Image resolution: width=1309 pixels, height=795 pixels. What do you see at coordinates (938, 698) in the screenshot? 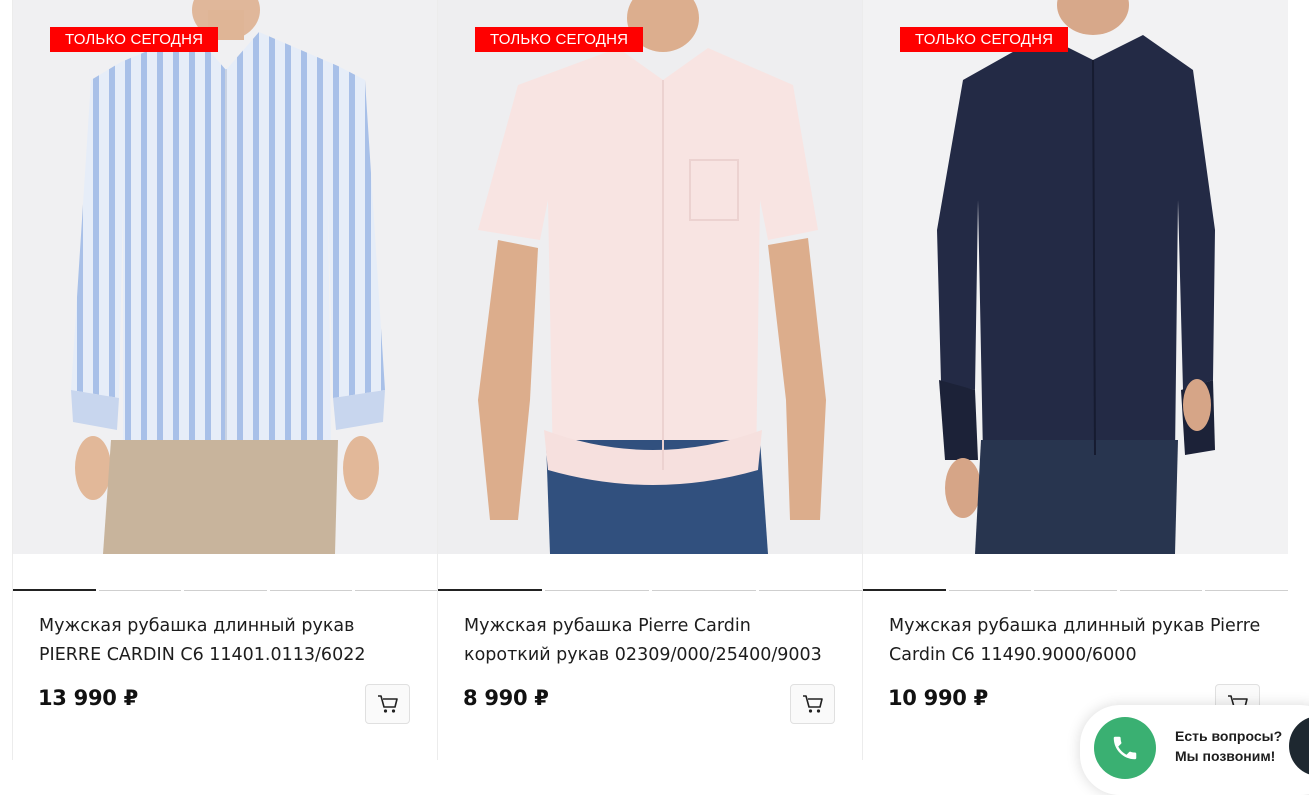
I see `product-price: 10 990 ₽` at bounding box center [938, 698].